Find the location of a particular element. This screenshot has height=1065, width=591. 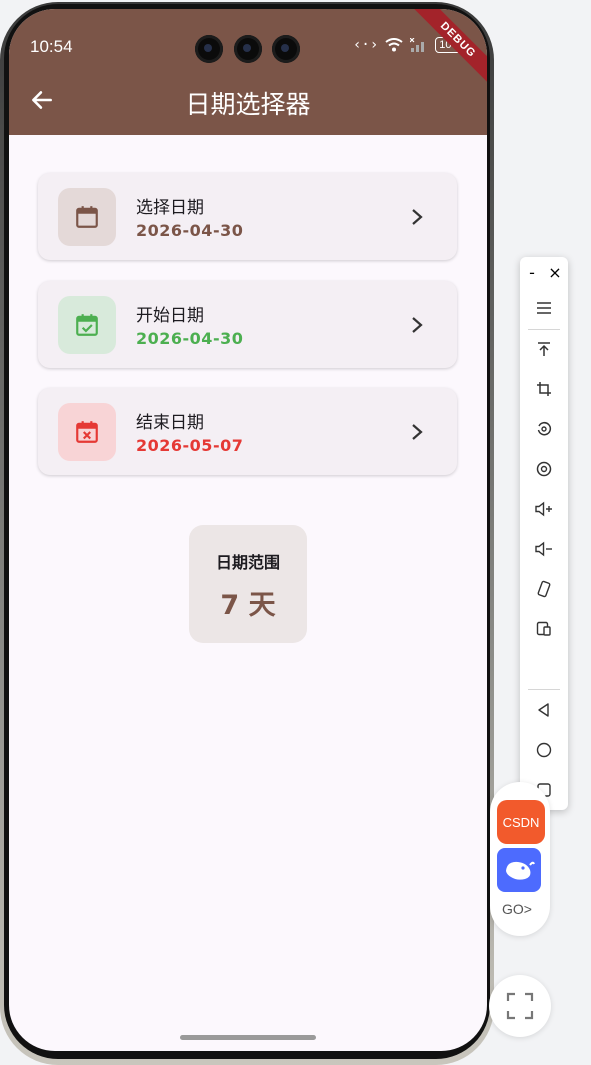

nfc-icon: ‹·› is located at coordinates (366, 45).